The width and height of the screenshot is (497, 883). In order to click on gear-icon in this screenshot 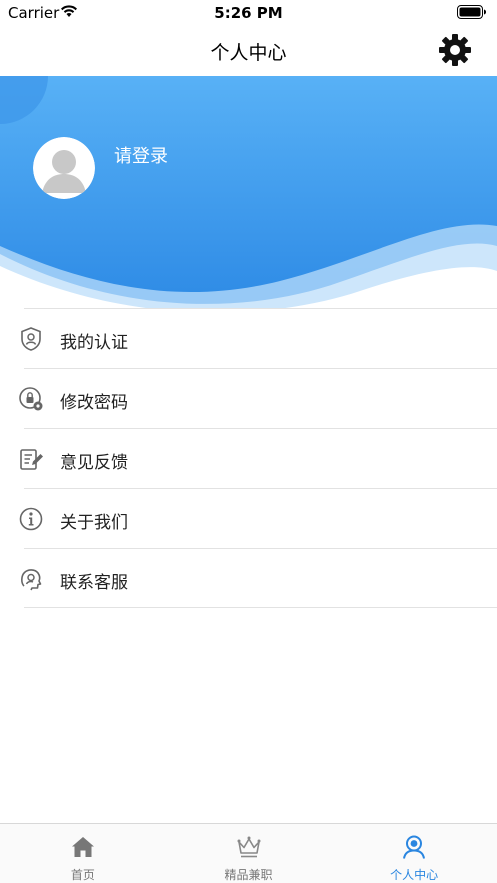, I will do `click(455, 50)`.